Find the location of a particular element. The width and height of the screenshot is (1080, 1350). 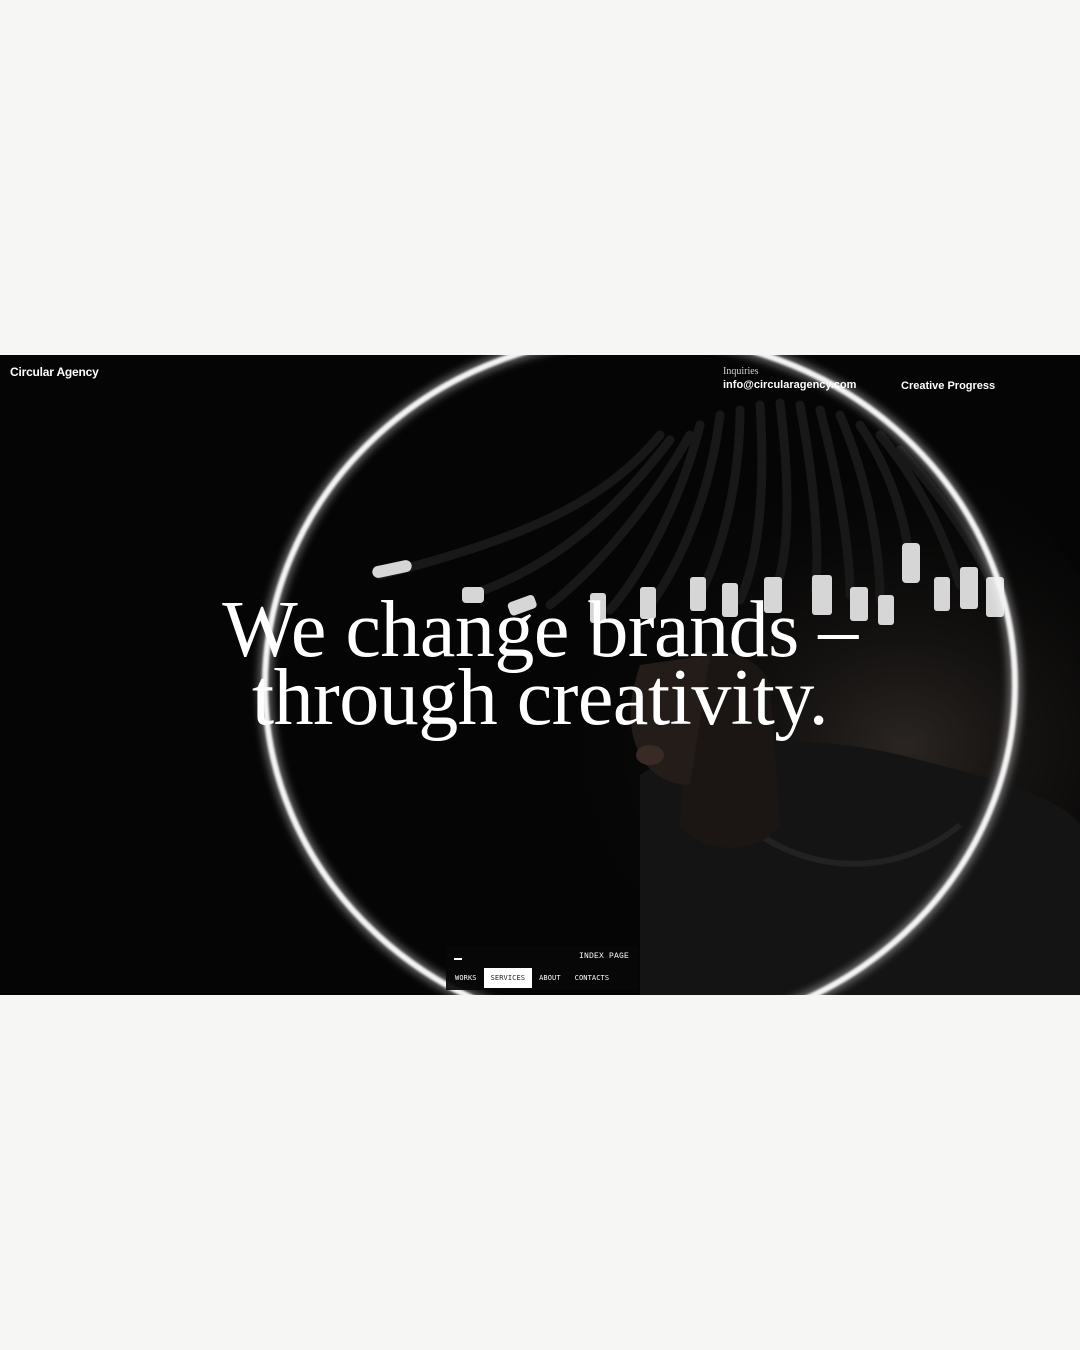

nav-tabs: WORKS SERVICES ABOUT CONTACTS is located at coordinates (532, 978).